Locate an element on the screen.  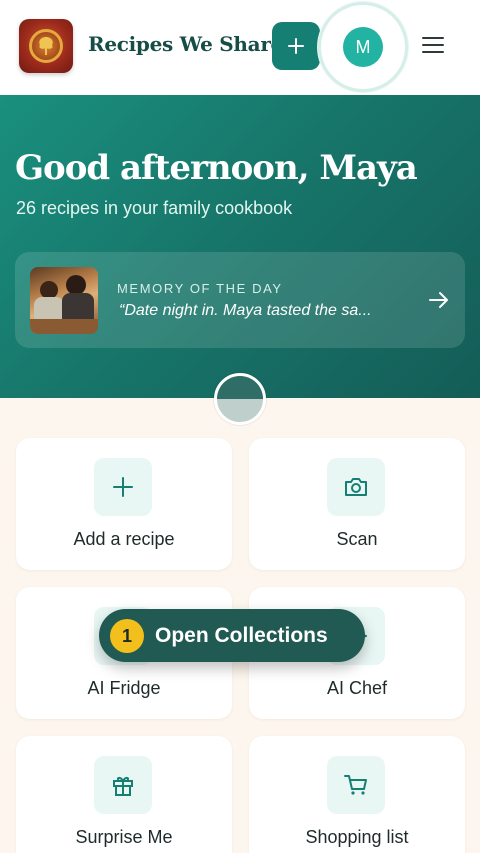
scan-tile: Scan is located at coordinates (357, 504).